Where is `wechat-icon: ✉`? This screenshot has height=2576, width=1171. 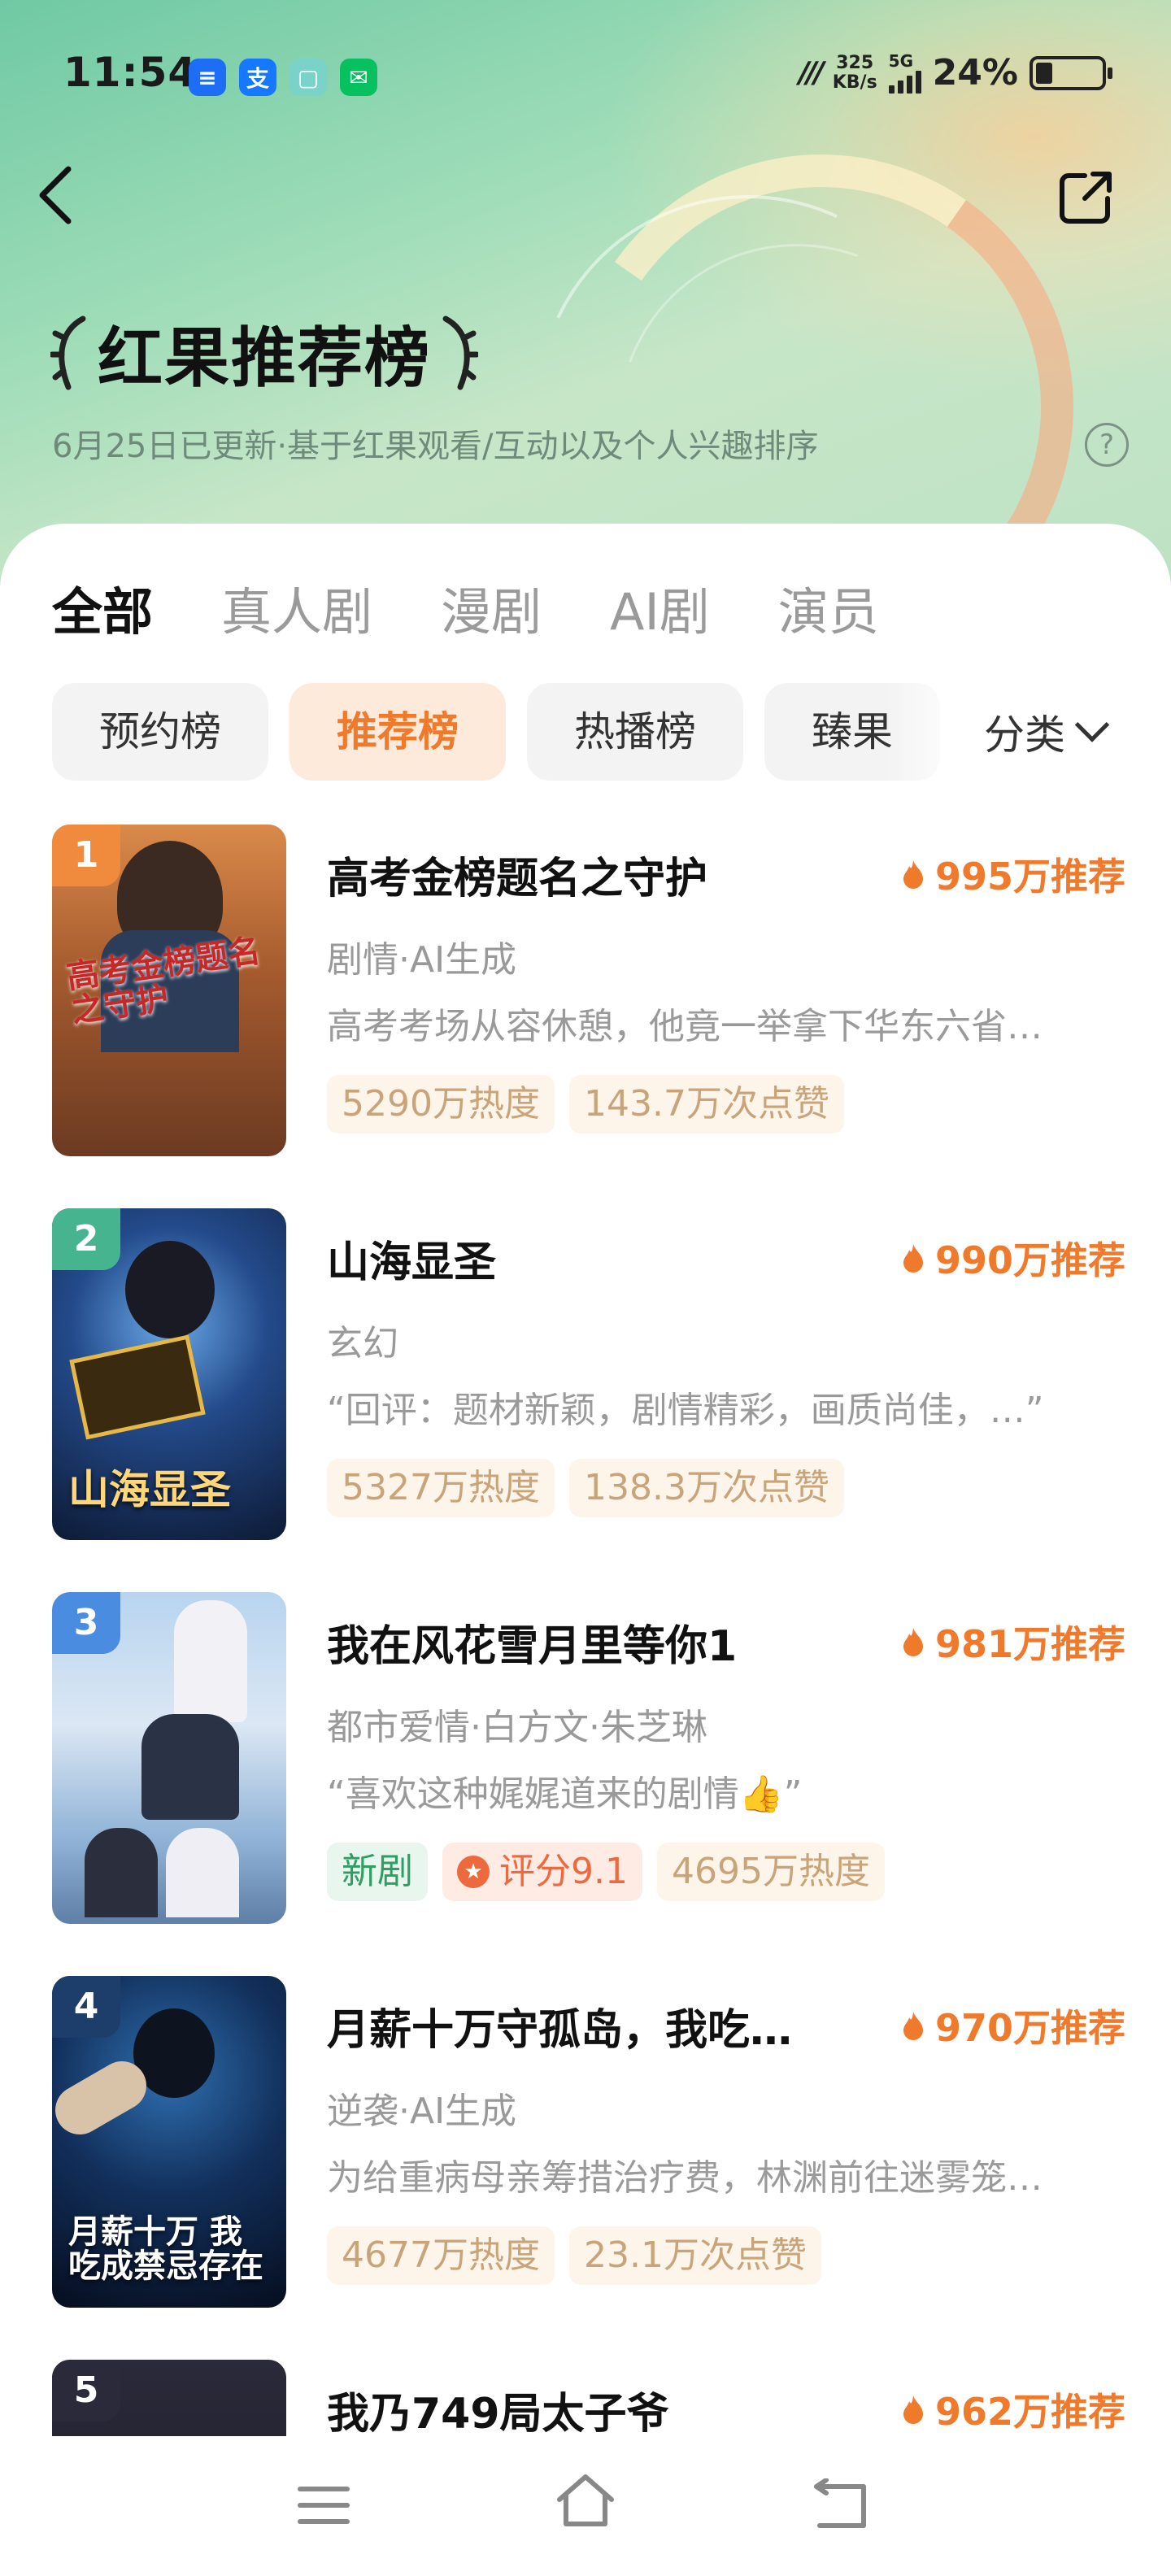 wechat-icon: ✉ is located at coordinates (359, 78).